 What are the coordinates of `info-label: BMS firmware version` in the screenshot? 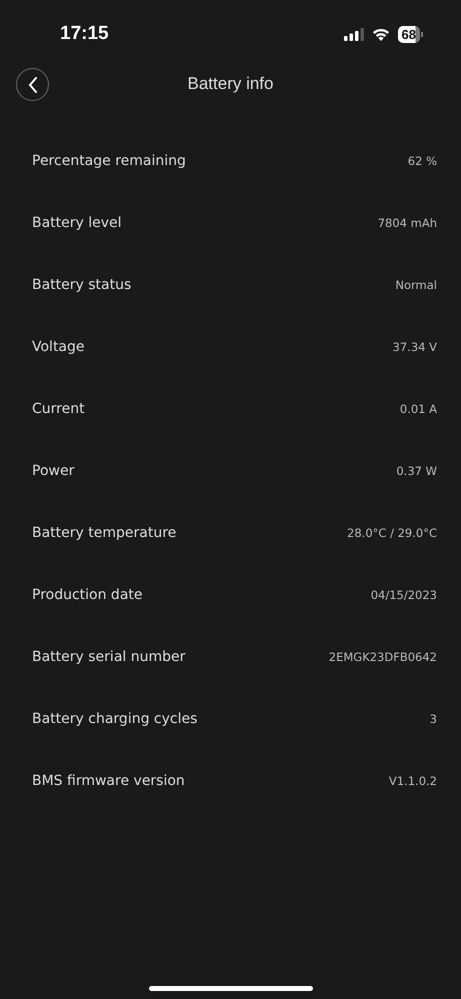 It's located at (108, 780).